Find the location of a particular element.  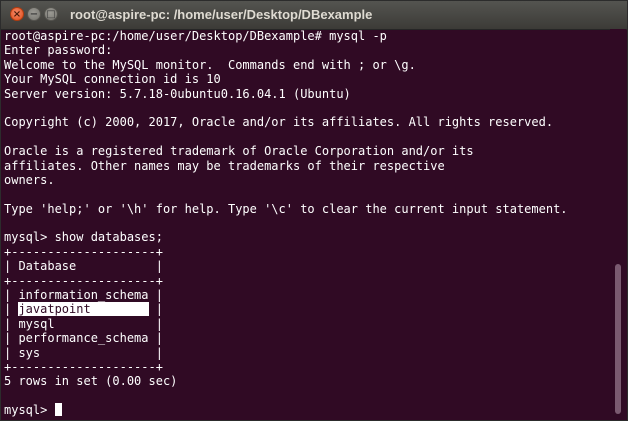

minimize-icon: − is located at coordinates (34, 14).